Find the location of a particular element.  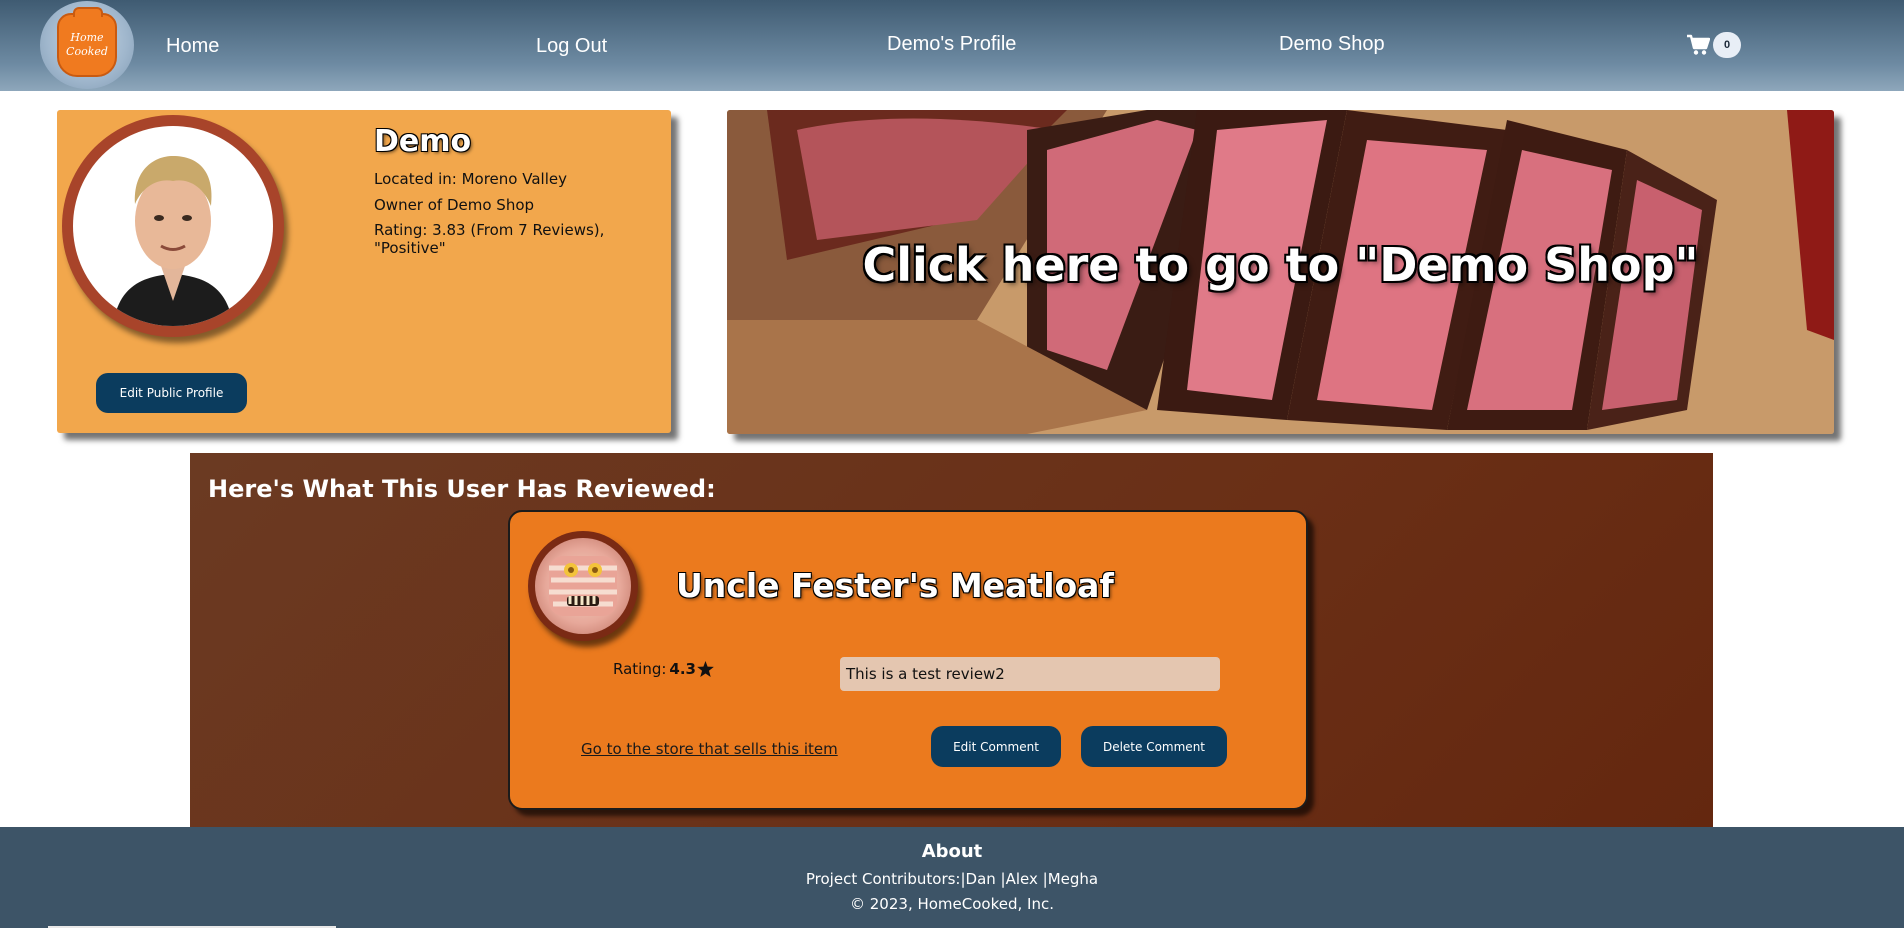

footer-contributors: Project Contributors:|Dan |Alex |Megha is located at coordinates (952, 879).